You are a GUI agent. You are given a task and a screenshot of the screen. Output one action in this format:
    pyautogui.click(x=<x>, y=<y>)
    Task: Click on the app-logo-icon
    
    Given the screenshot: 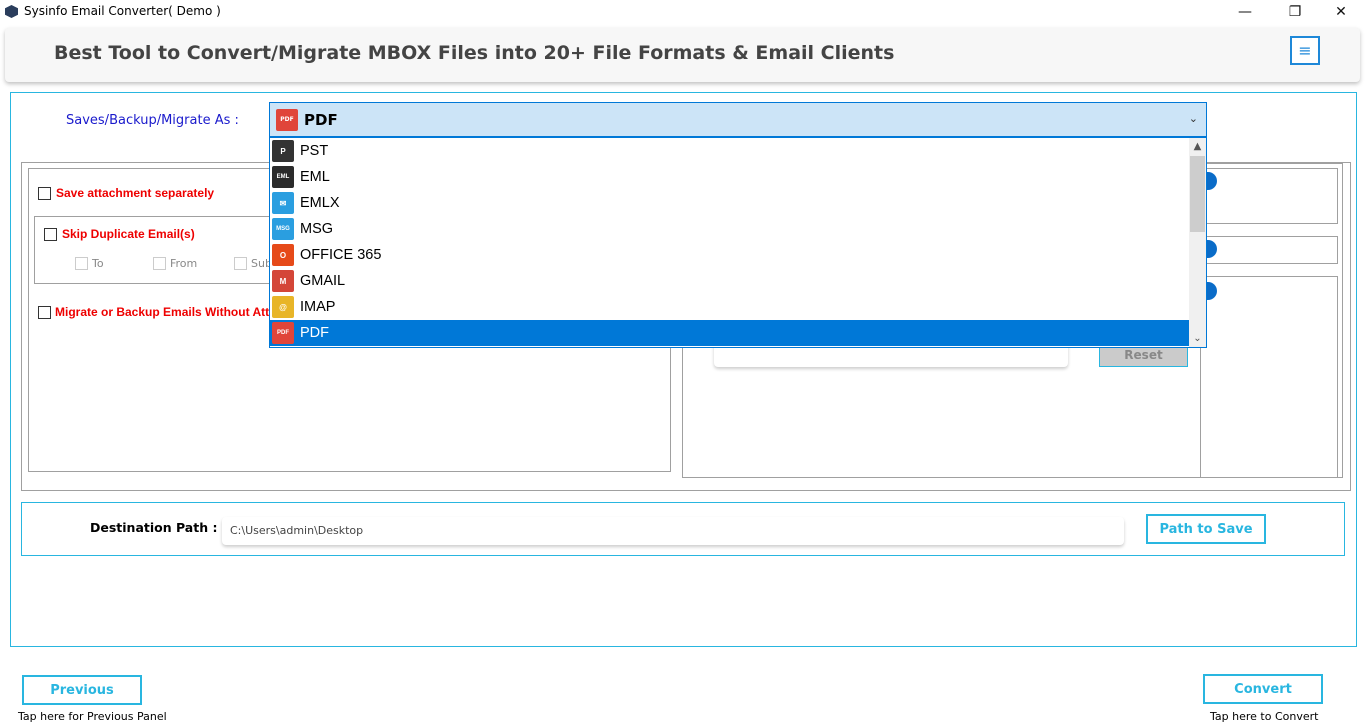 What is the action you would take?
    pyautogui.click(x=11, y=11)
    